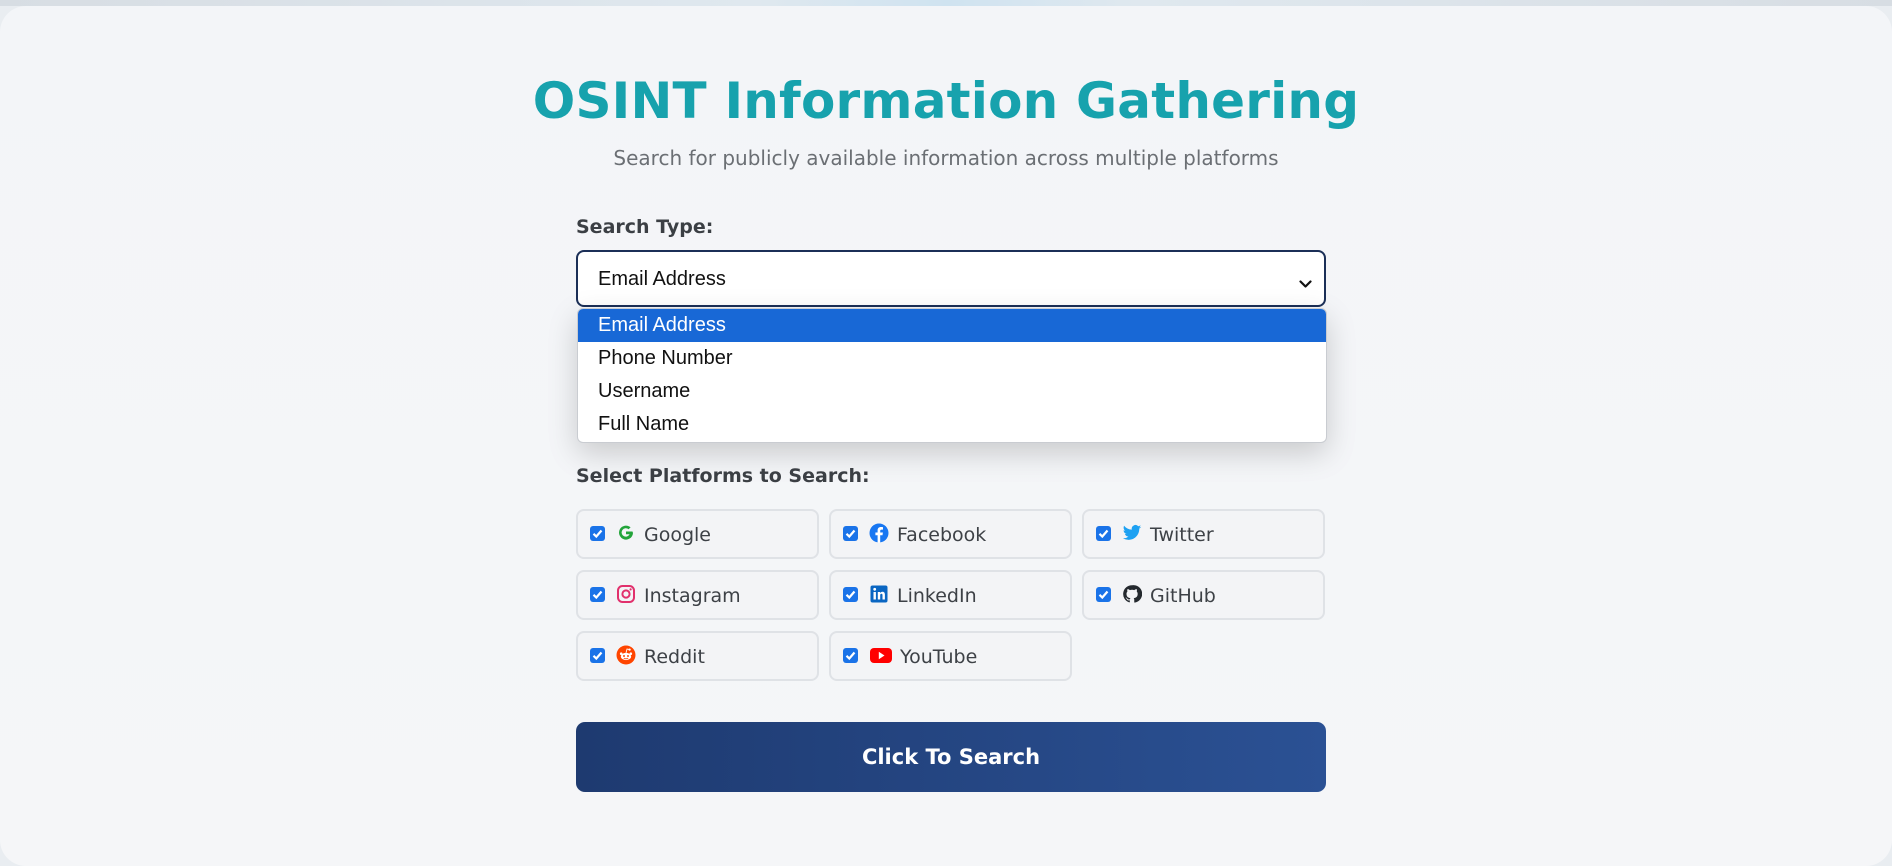  Describe the element at coordinates (952, 358) in the screenshot. I see `dropdown-option-phone: Phone Number` at that location.